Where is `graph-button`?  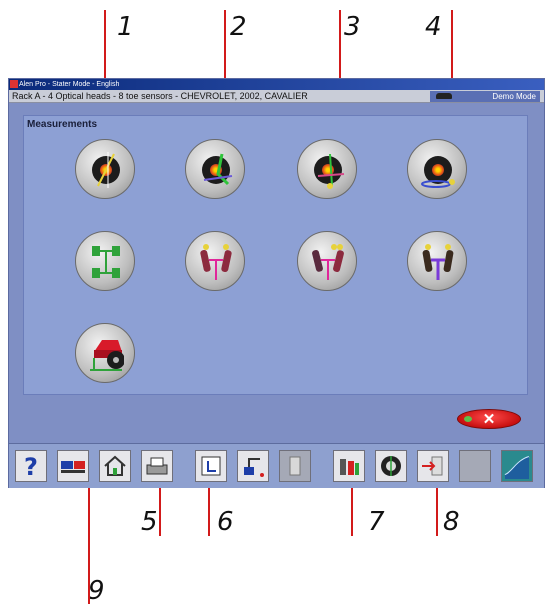
graph-button is located at coordinates (517, 466).